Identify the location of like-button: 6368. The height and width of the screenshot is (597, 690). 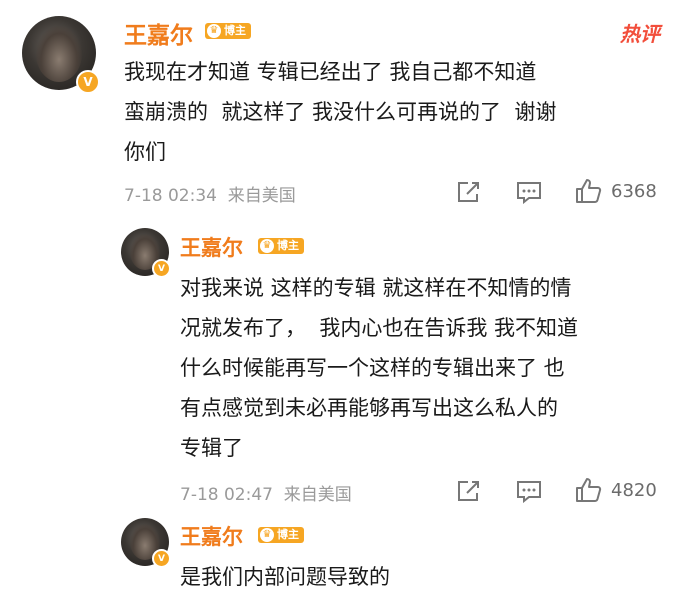
(616, 191).